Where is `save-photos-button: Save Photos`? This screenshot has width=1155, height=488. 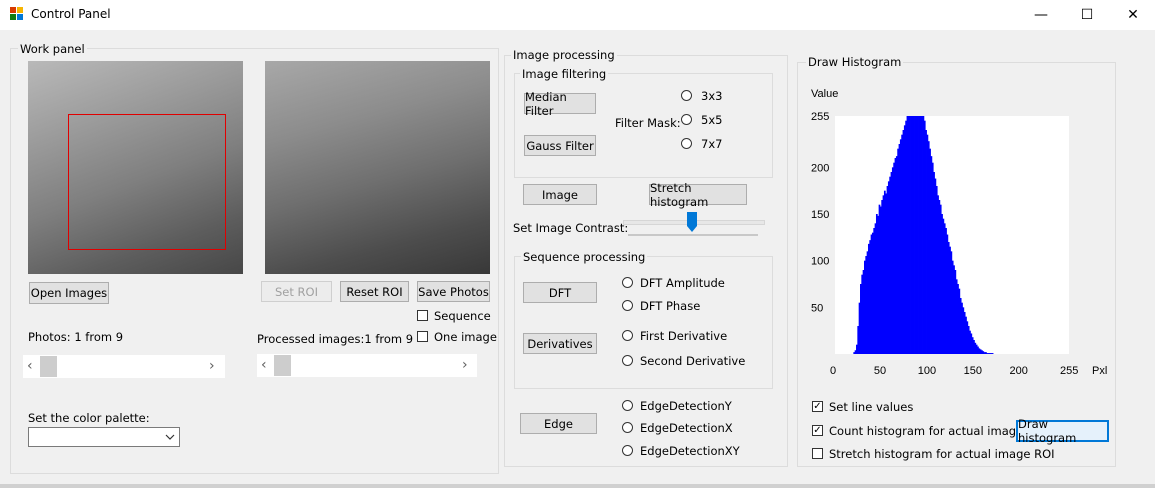 save-photos-button: Save Photos is located at coordinates (453, 291).